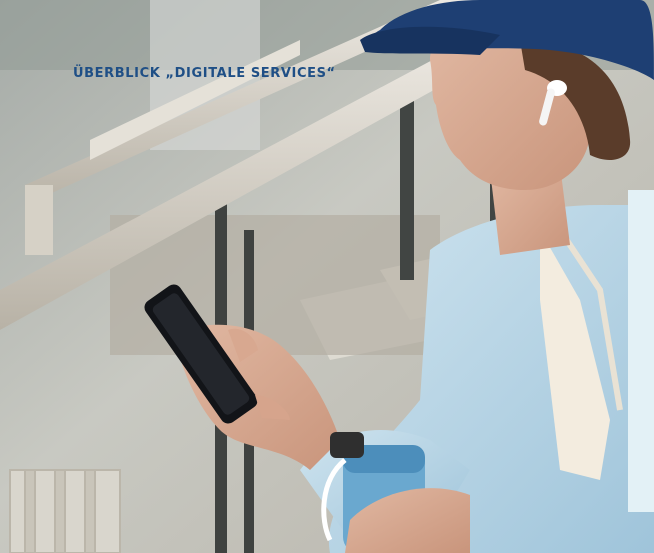  What do you see at coordinates (641, 351) in the screenshot?
I see `info-panel` at bounding box center [641, 351].